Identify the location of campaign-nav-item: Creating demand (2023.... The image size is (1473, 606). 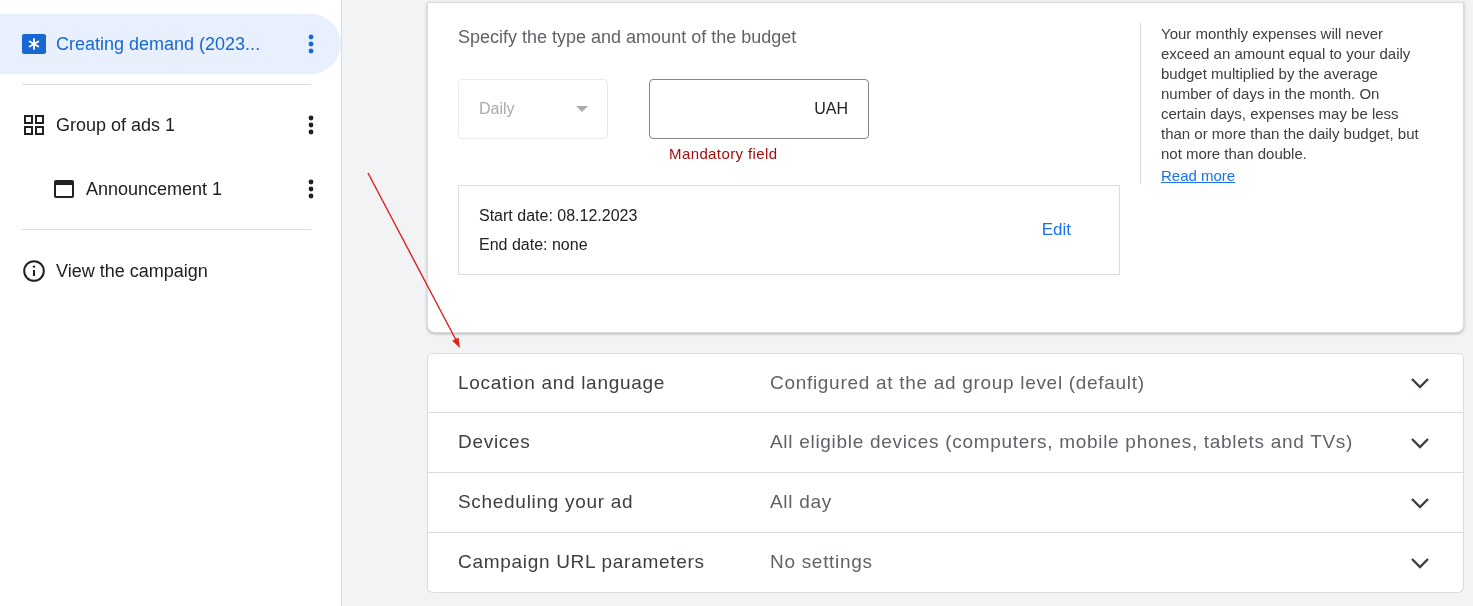
(170, 44).